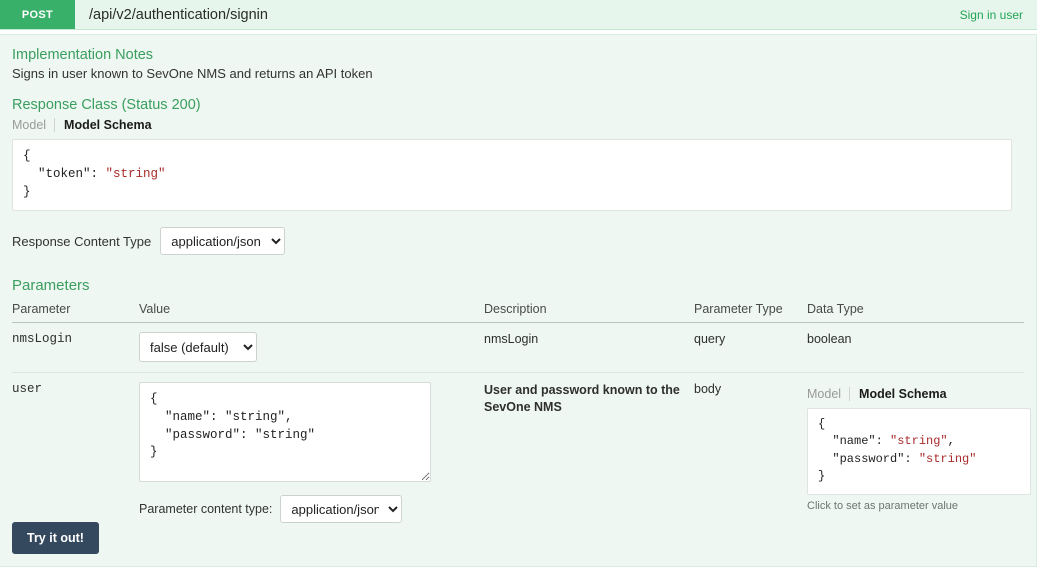  Describe the element at coordinates (915, 311) in the screenshot. I see `column-header-data-type: Data Type` at that location.